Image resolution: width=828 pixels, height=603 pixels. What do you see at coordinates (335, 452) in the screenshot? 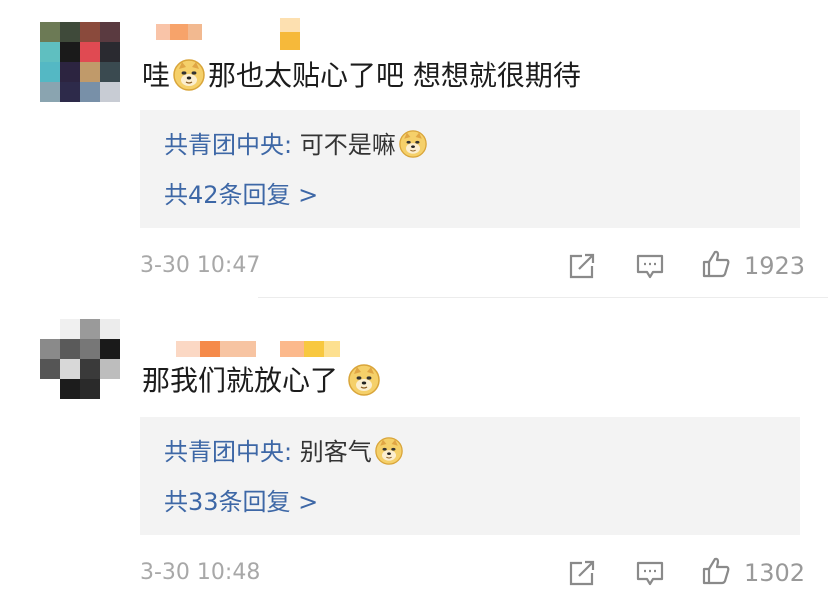
I see `reply-text: 别客气` at bounding box center [335, 452].